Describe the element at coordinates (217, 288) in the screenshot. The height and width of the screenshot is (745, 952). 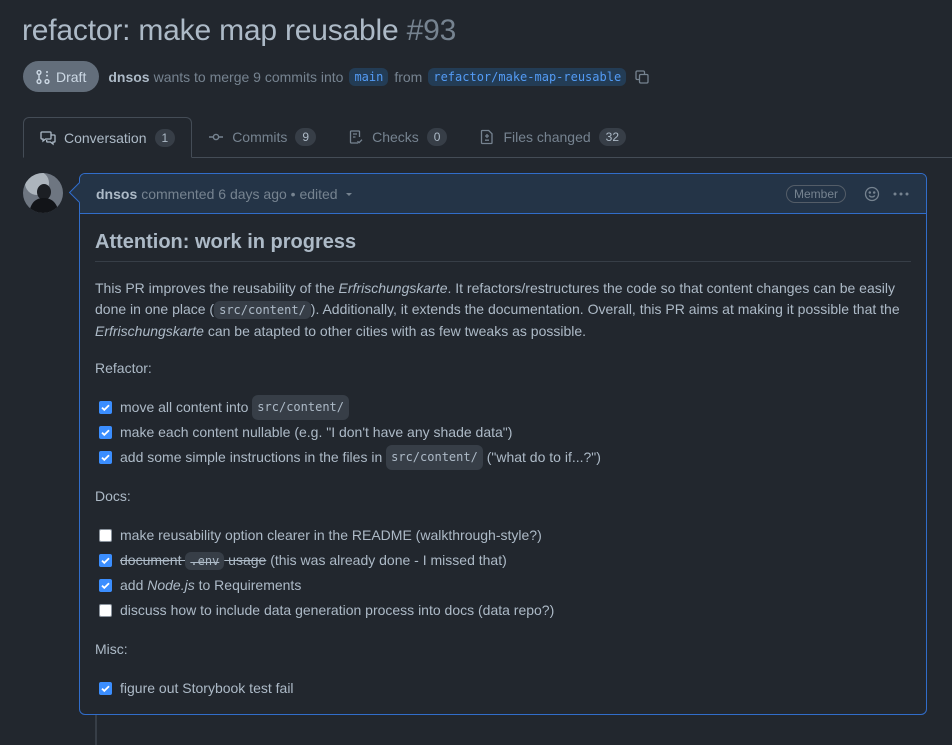
I see `intro-text-1: This PR improves the reusability of the` at that location.